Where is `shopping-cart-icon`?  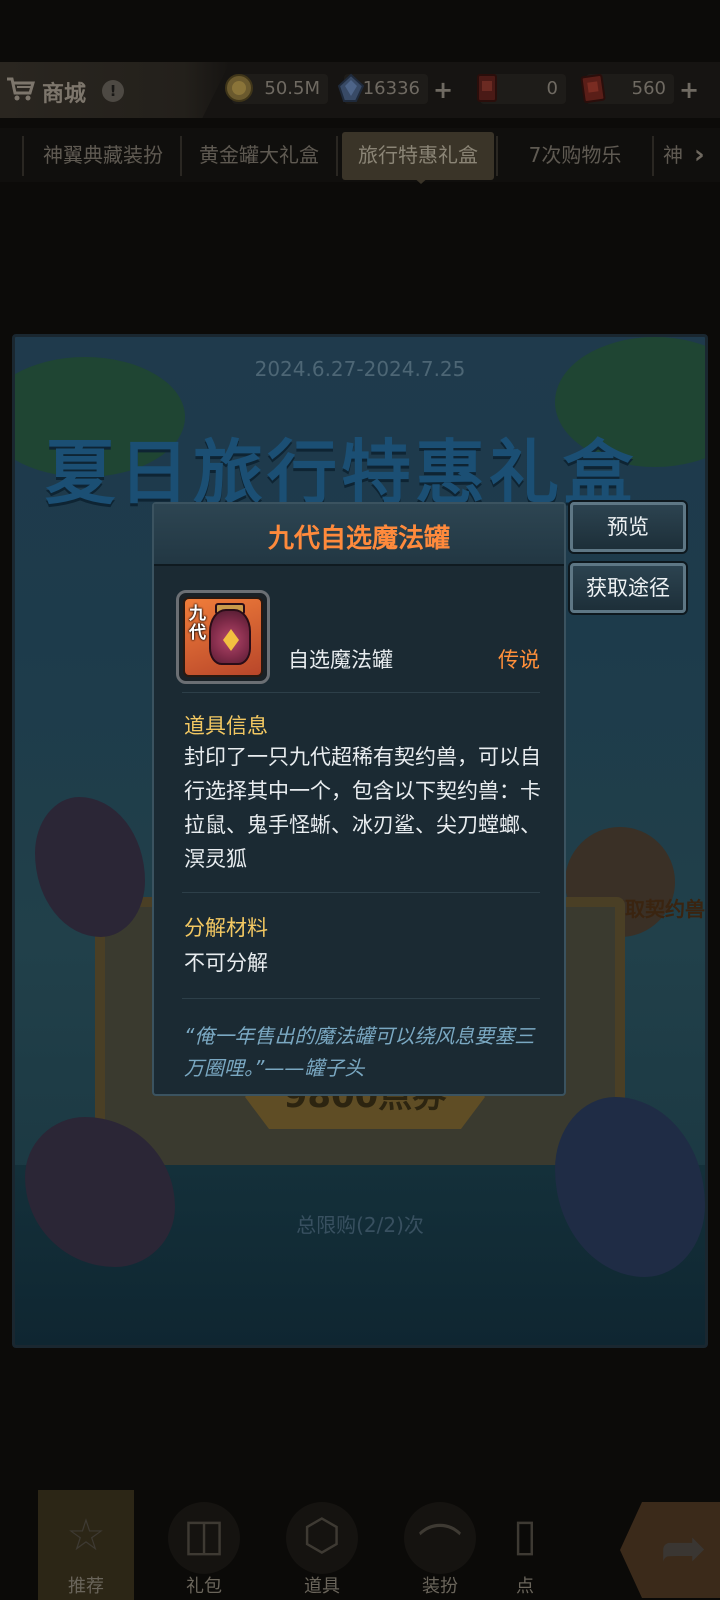
shopping-cart-icon is located at coordinates (21, 89).